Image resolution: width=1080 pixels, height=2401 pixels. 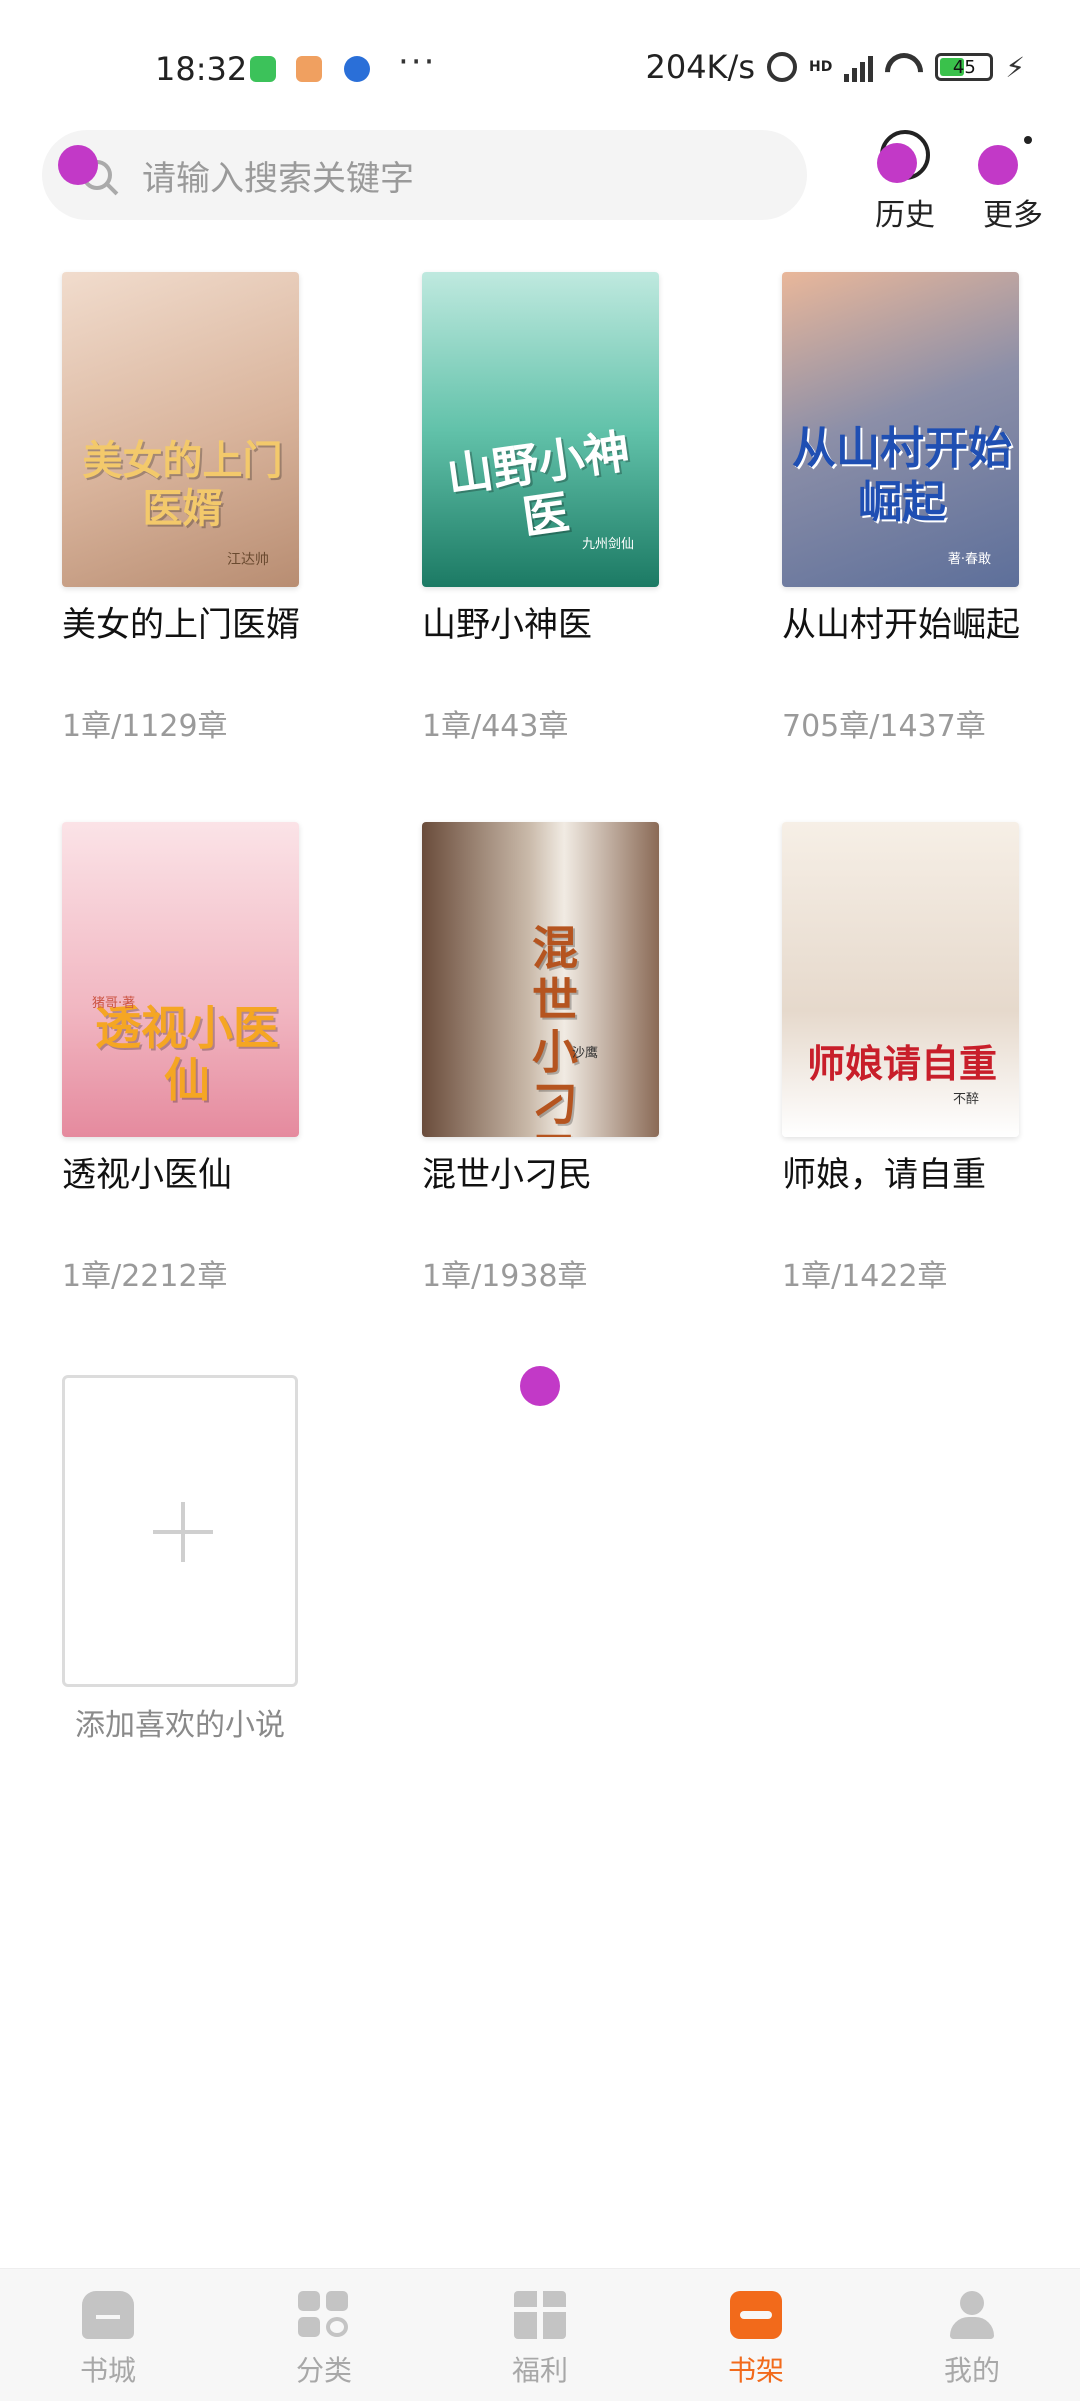 I want to click on cover-author: 江达帅, so click(x=248, y=560).